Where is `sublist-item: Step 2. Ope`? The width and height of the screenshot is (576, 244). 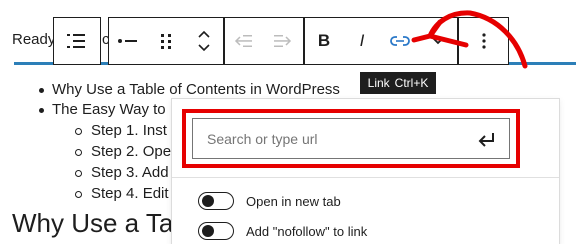
sublist-item: Step 2. Ope is located at coordinates (131, 151).